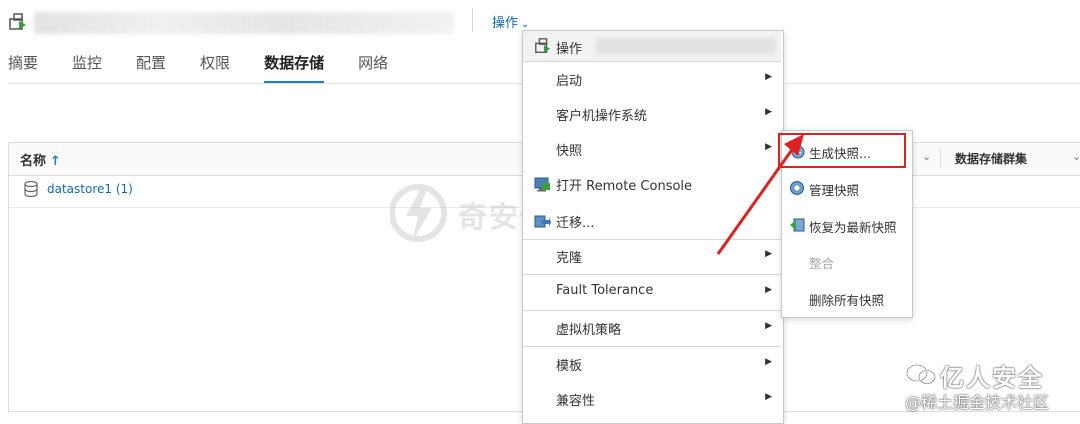 Image resolution: width=1080 pixels, height=424 pixels. I want to click on submenu-item-delete-all: 删除所有快照, so click(846, 298).